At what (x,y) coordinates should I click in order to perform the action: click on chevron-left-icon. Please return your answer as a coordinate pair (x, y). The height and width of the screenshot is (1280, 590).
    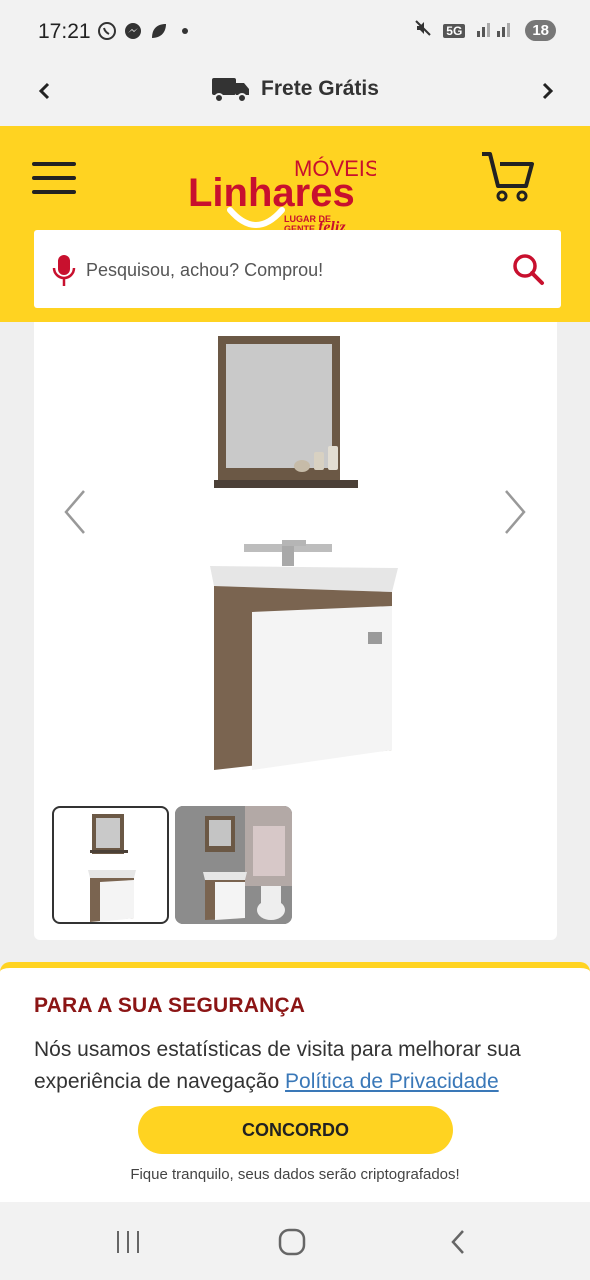
    Looking at the image, I should click on (74, 512).